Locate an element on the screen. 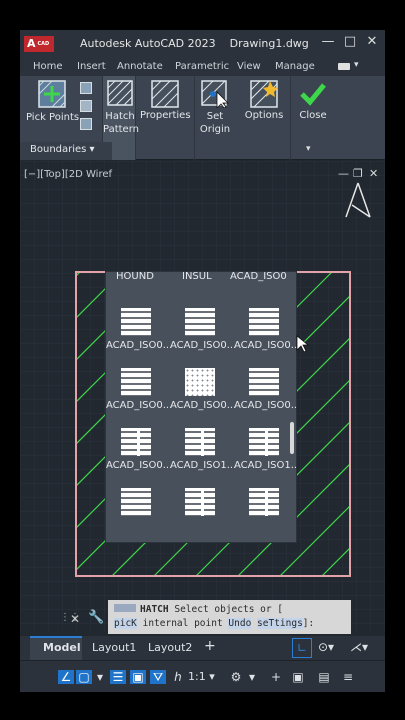  tab-insert: Insert is located at coordinates (91, 66).